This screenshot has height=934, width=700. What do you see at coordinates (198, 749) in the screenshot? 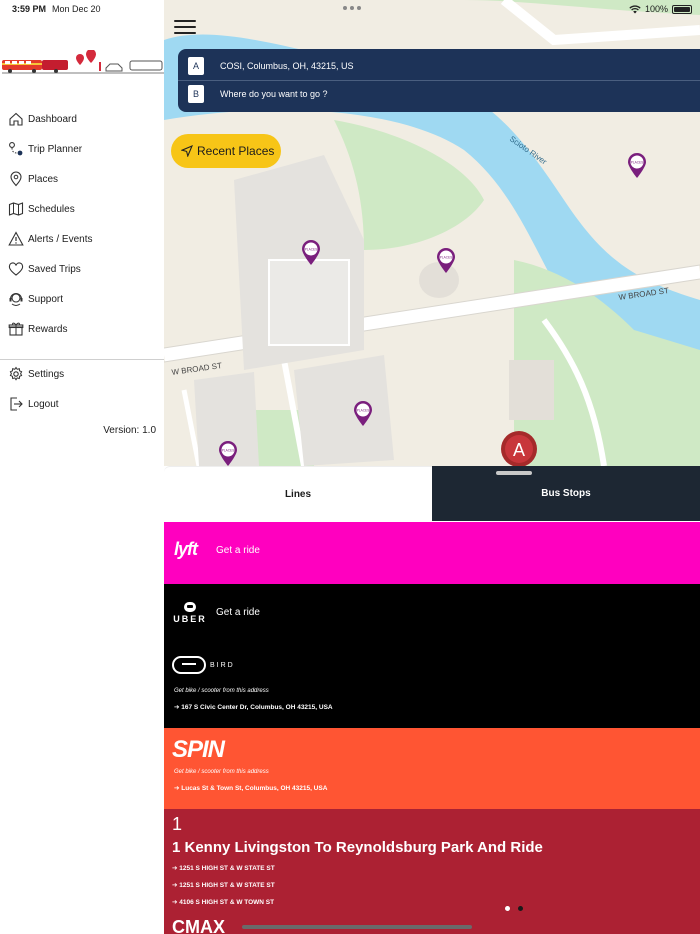
I see `spin-logo: SPIN` at bounding box center [198, 749].